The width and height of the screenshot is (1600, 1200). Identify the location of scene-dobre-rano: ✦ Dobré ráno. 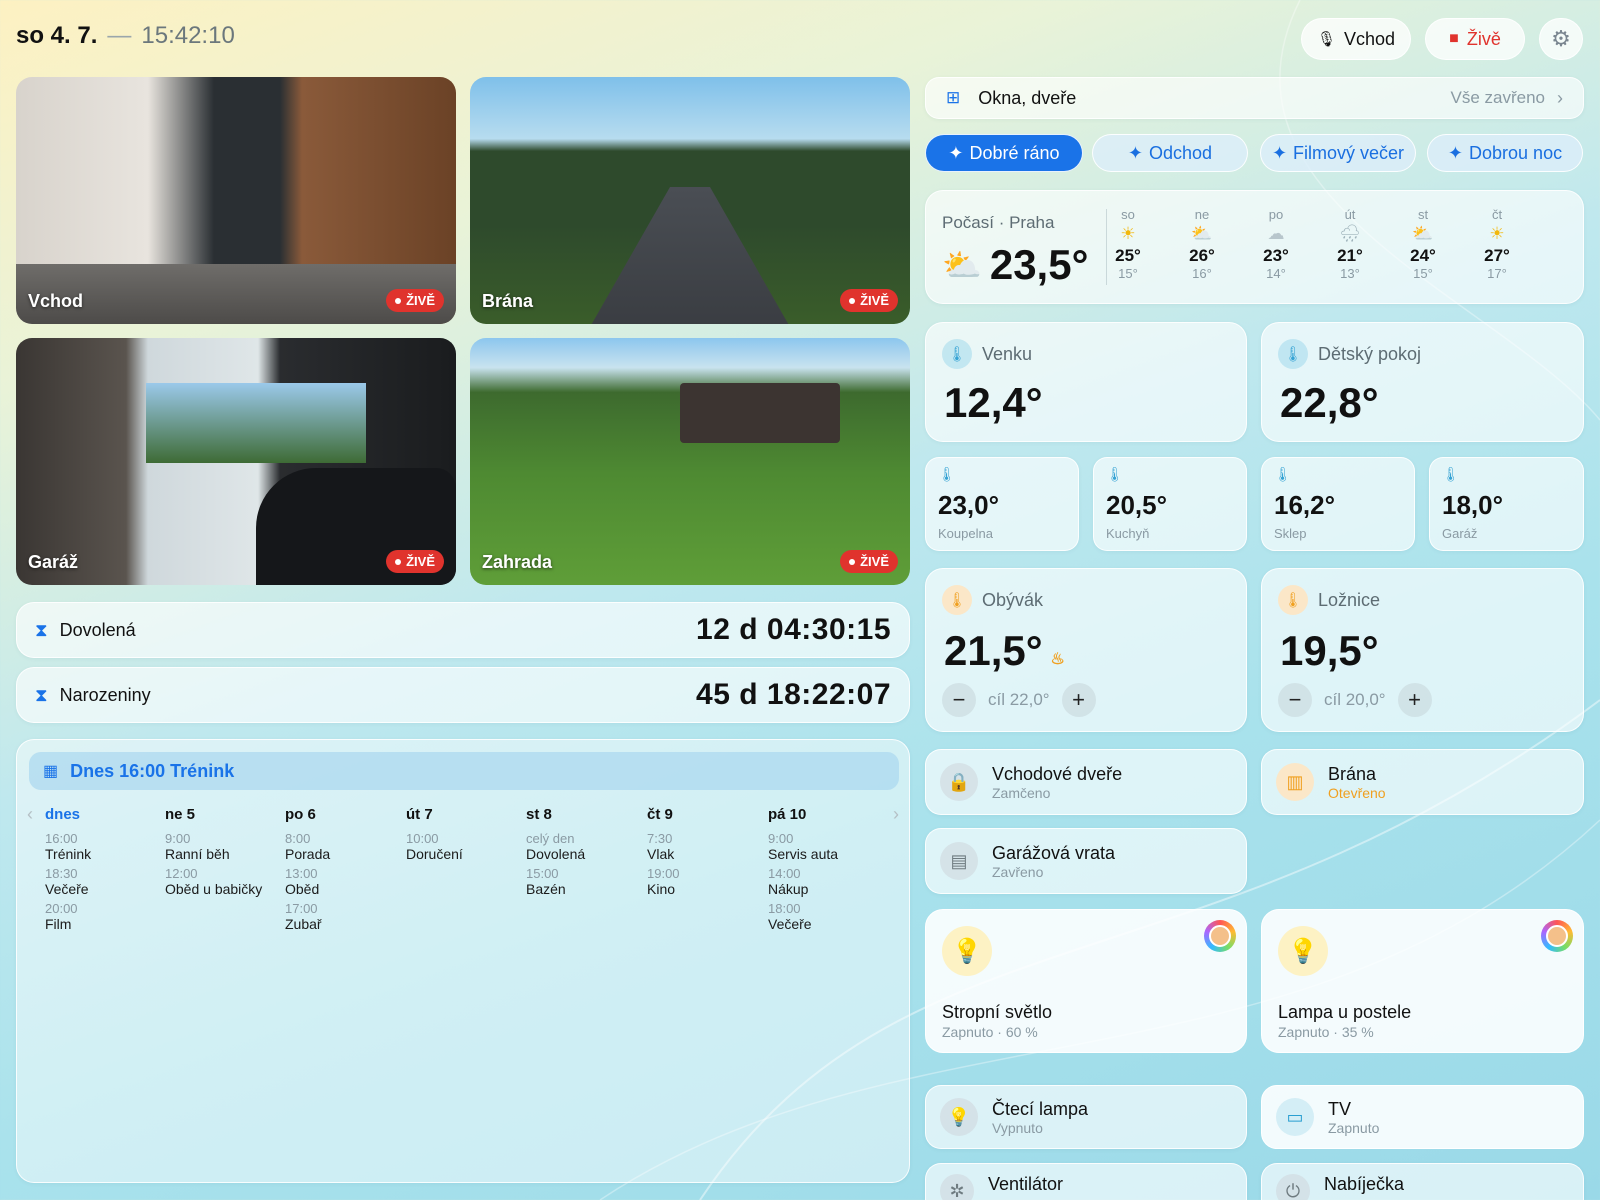
(1004, 153).